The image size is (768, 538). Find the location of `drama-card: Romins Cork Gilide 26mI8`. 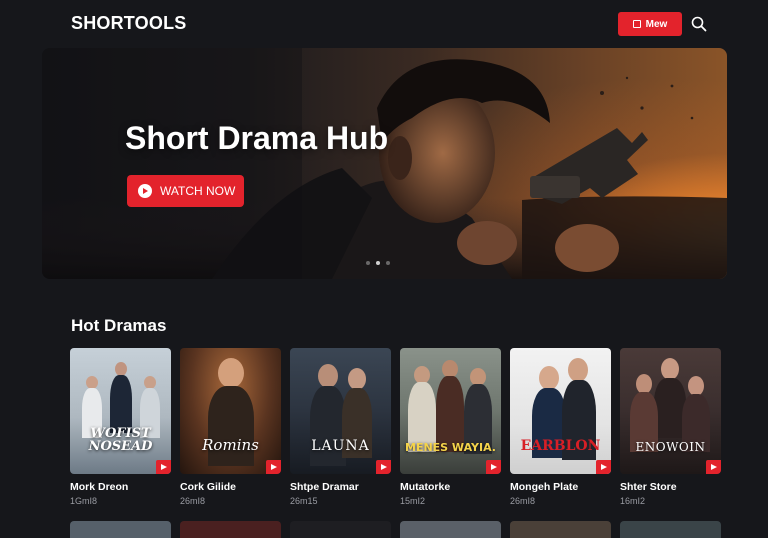

drama-card: Romins Cork Gilide 26mI8 is located at coordinates (230, 427).